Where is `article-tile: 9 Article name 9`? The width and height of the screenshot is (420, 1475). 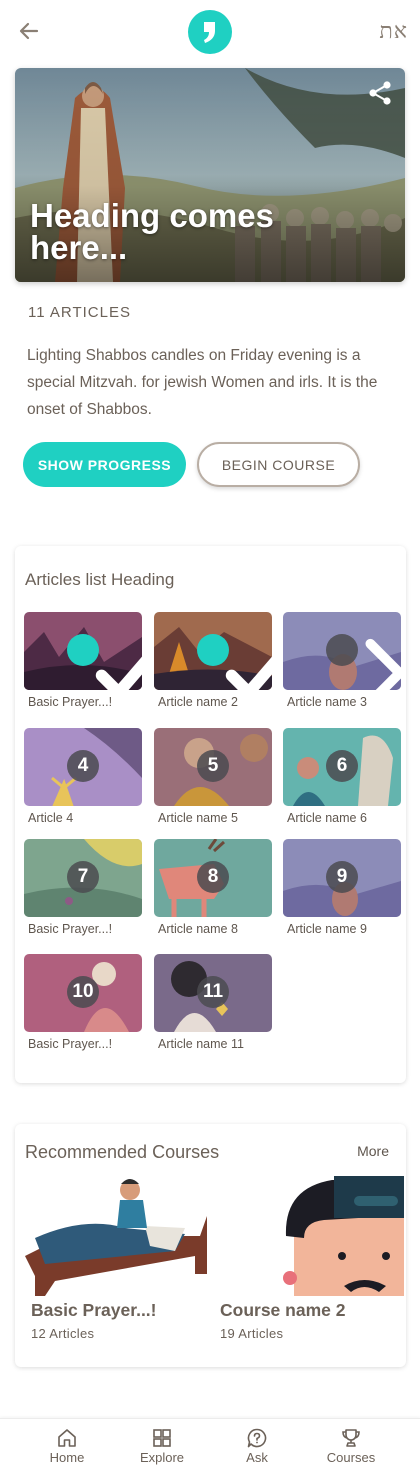 article-tile: 9 Article name 9 is located at coordinates (342, 887).